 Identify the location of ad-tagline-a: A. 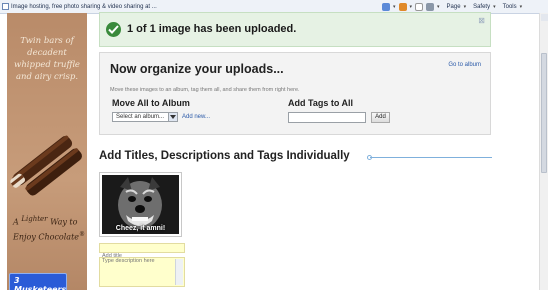
(16, 222).